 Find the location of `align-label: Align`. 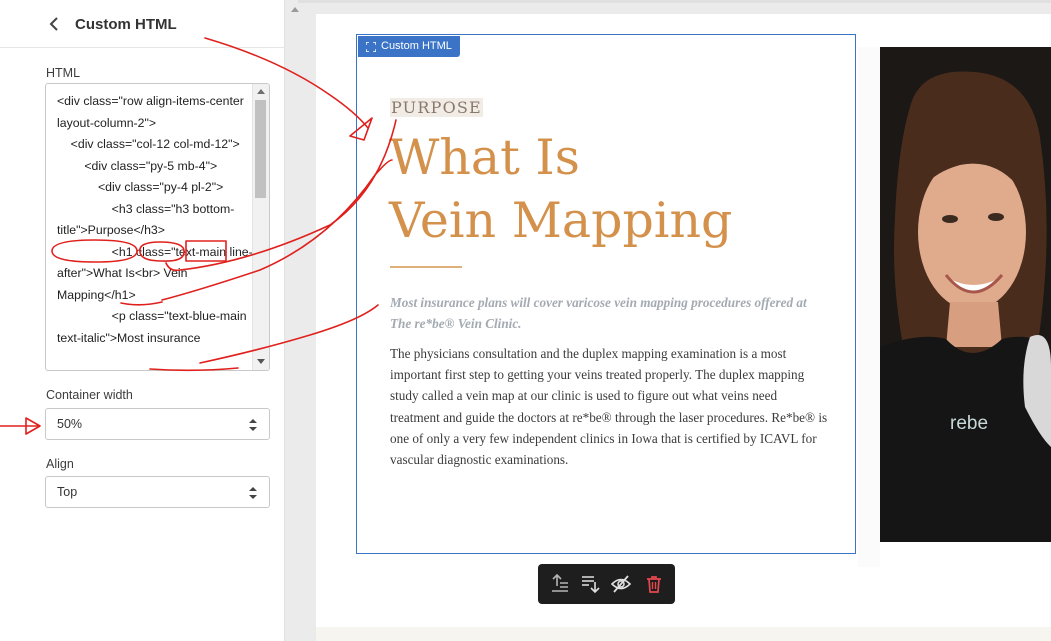

align-label: Align is located at coordinates (60, 464).